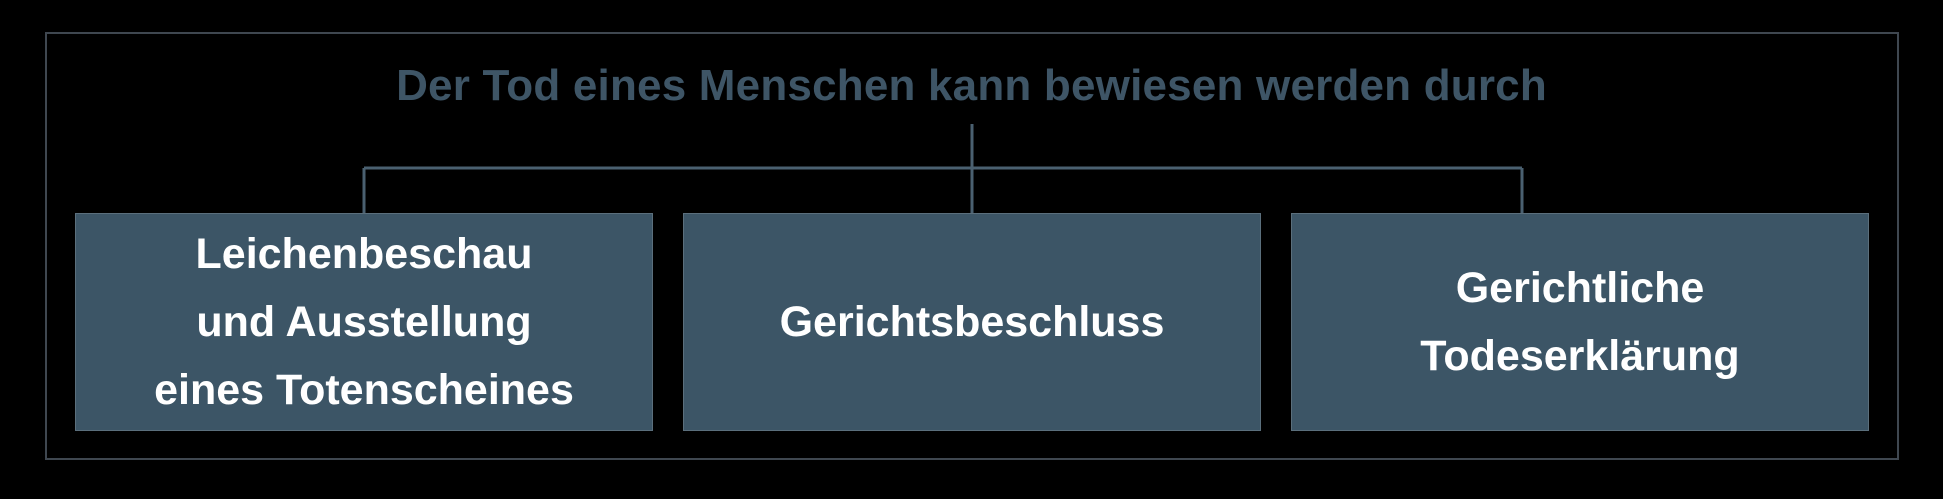 This screenshot has height=499, width=1943. I want to click on box-todeserklaerung: Gerichtliche Todeserklärung, so click(1580, 322).